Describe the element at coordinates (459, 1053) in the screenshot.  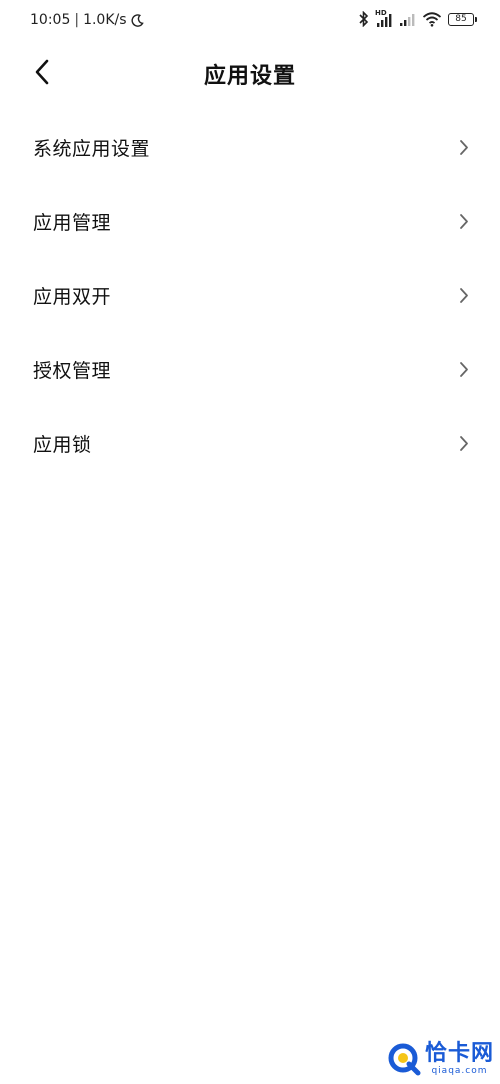
I see `watermark-title: 恰卡网` at that location.